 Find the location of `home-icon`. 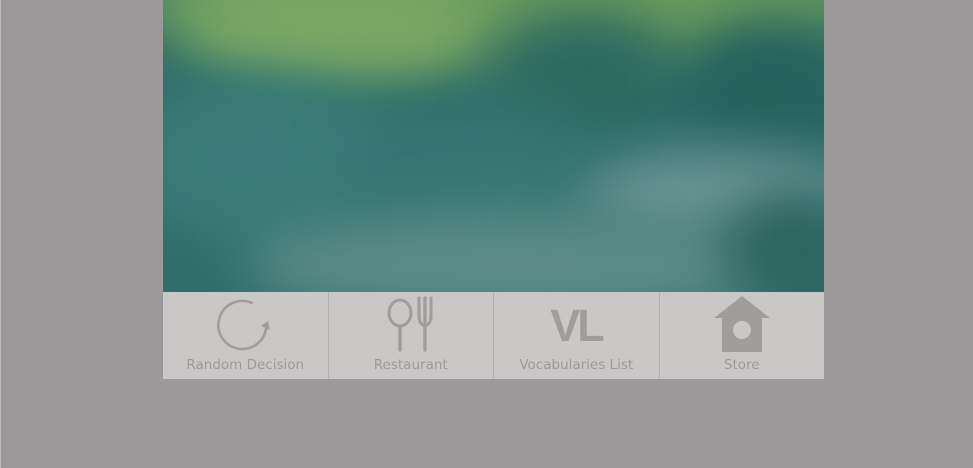

home-icon is located at coordinates (742, 324).